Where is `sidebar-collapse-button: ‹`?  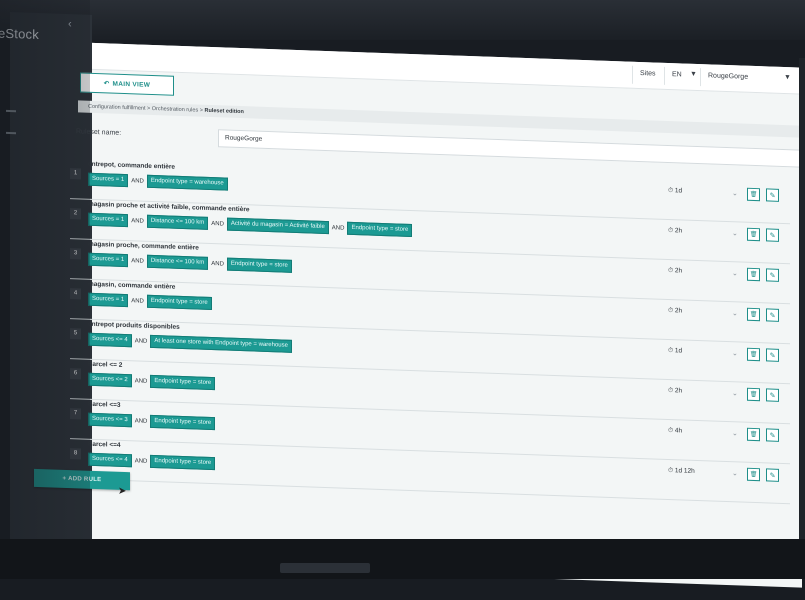
sidebar-collapse-button: ‹ is located at coordinates (70, 24).